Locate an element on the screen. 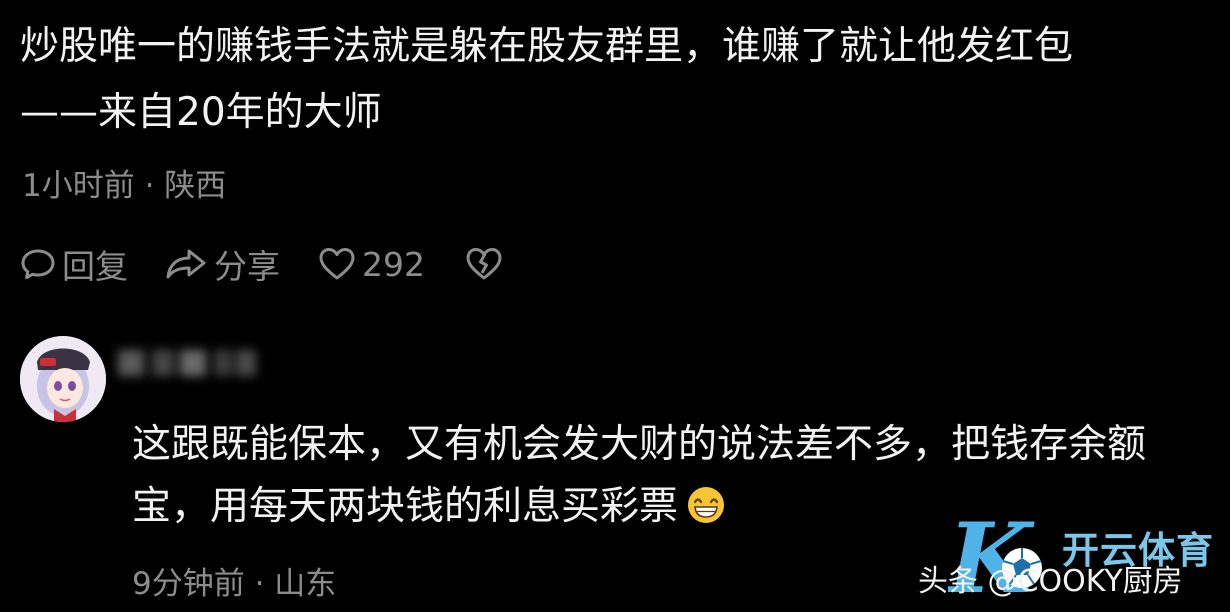 This screenshot has width=1230, height=612. anime-avatar-image is located at coordinates (63, 379).